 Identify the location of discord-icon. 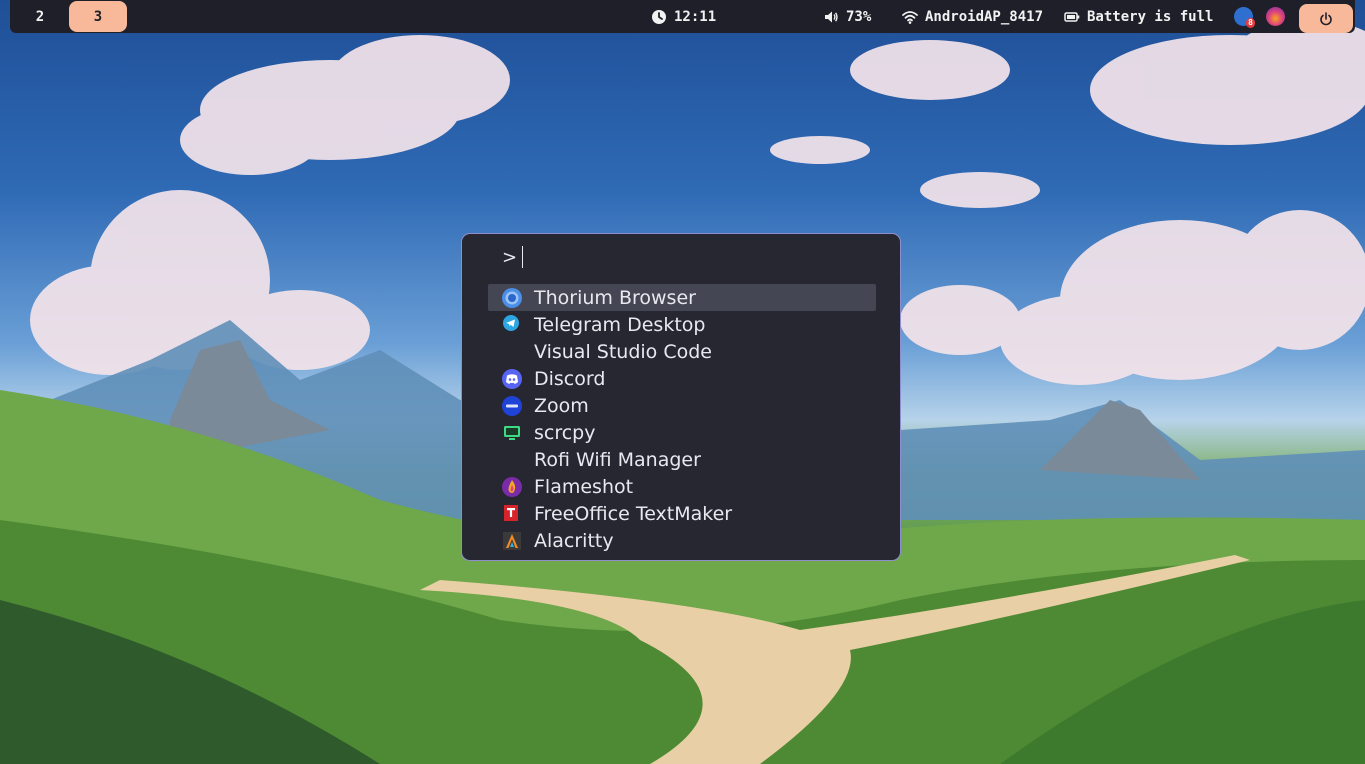
(512, 379).